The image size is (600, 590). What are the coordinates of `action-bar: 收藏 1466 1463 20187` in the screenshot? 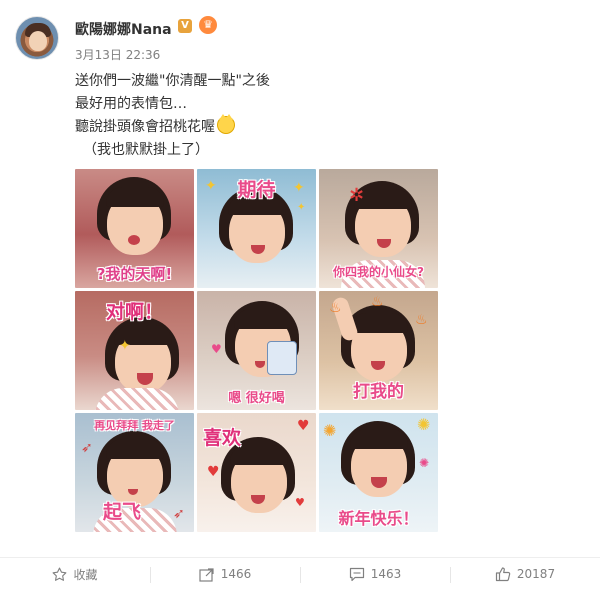 It's located at (300, 574).